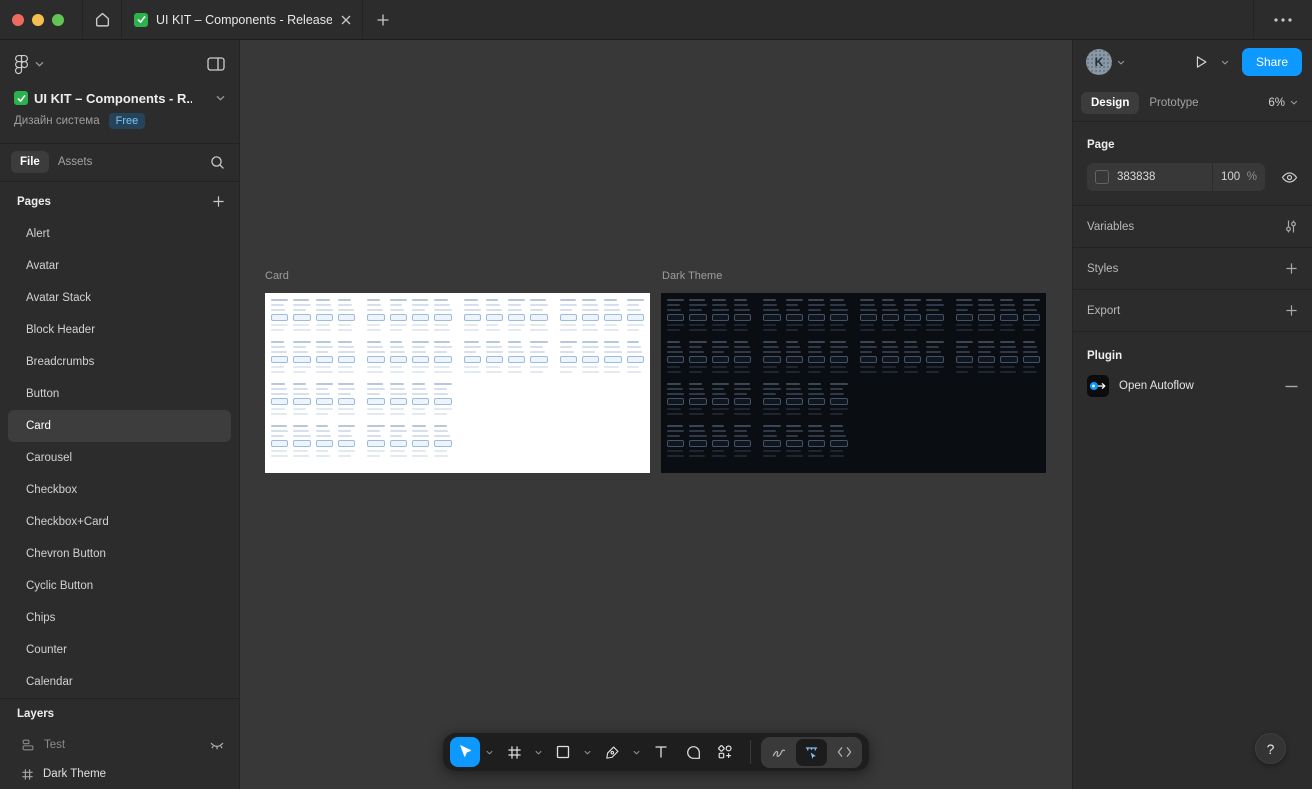 This screenshot has height=789, width=1312. I want to click on tab-title: UI KIT – Components - Release -, so click(244, 19).